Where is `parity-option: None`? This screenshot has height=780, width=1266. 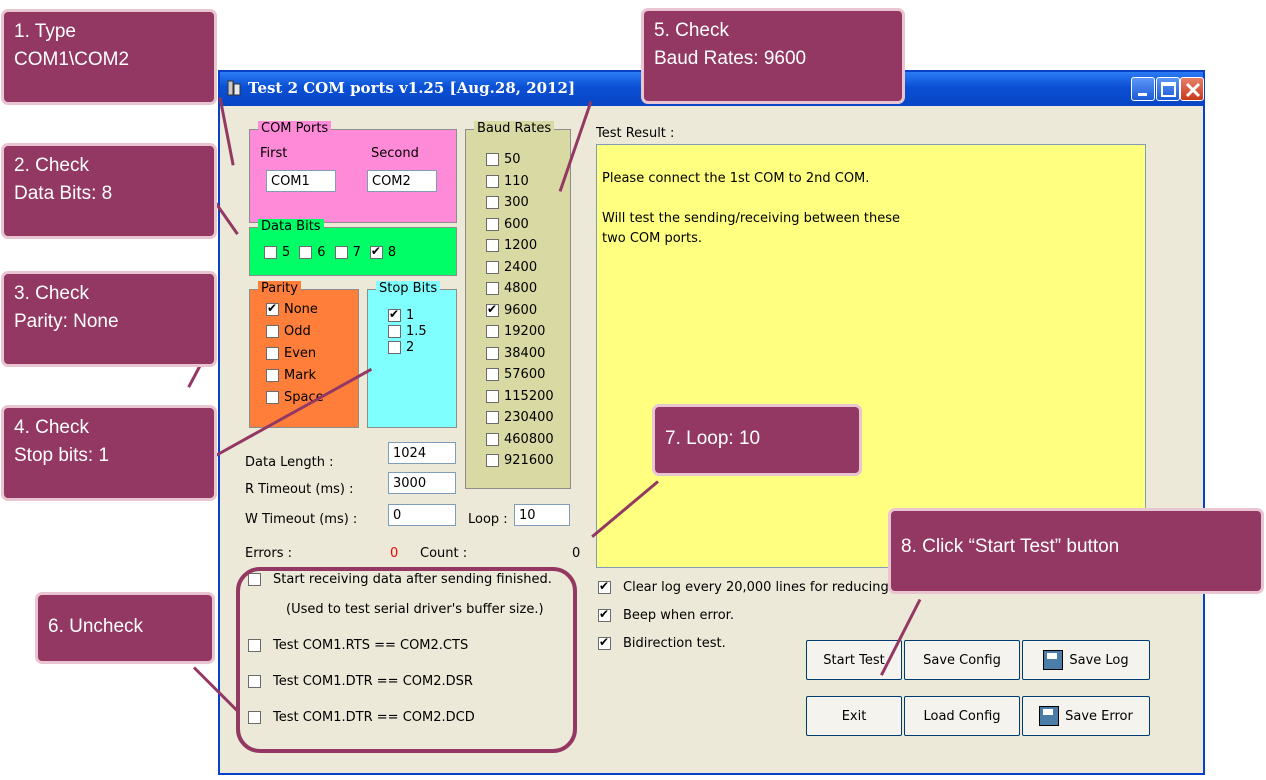 parity-option: None is located at coordinates (295, 312).